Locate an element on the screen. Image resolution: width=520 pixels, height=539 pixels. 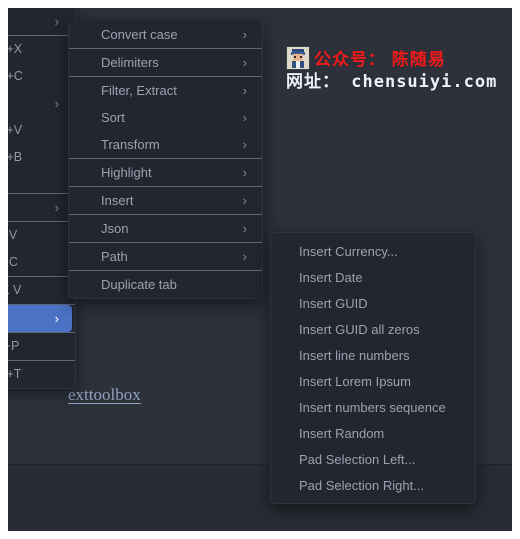
menu-item-label: Insert GUID is located at coordinates (333, 303).